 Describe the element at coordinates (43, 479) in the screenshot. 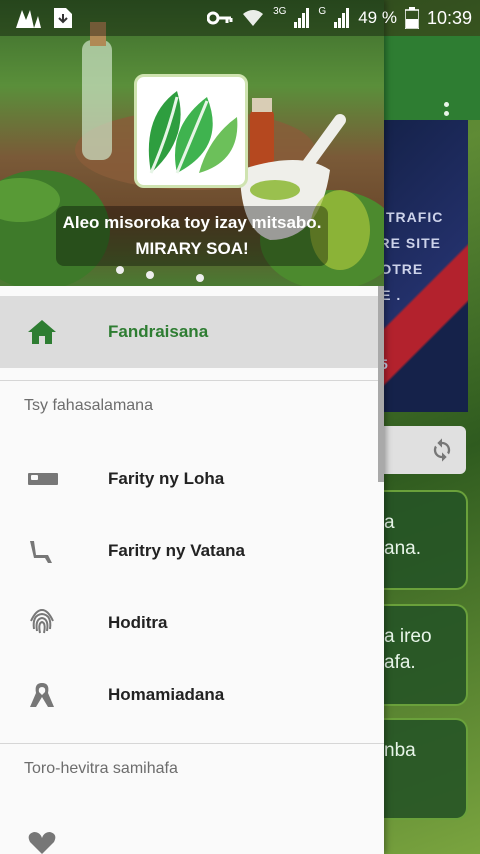

I see `bed-icon` at that location.